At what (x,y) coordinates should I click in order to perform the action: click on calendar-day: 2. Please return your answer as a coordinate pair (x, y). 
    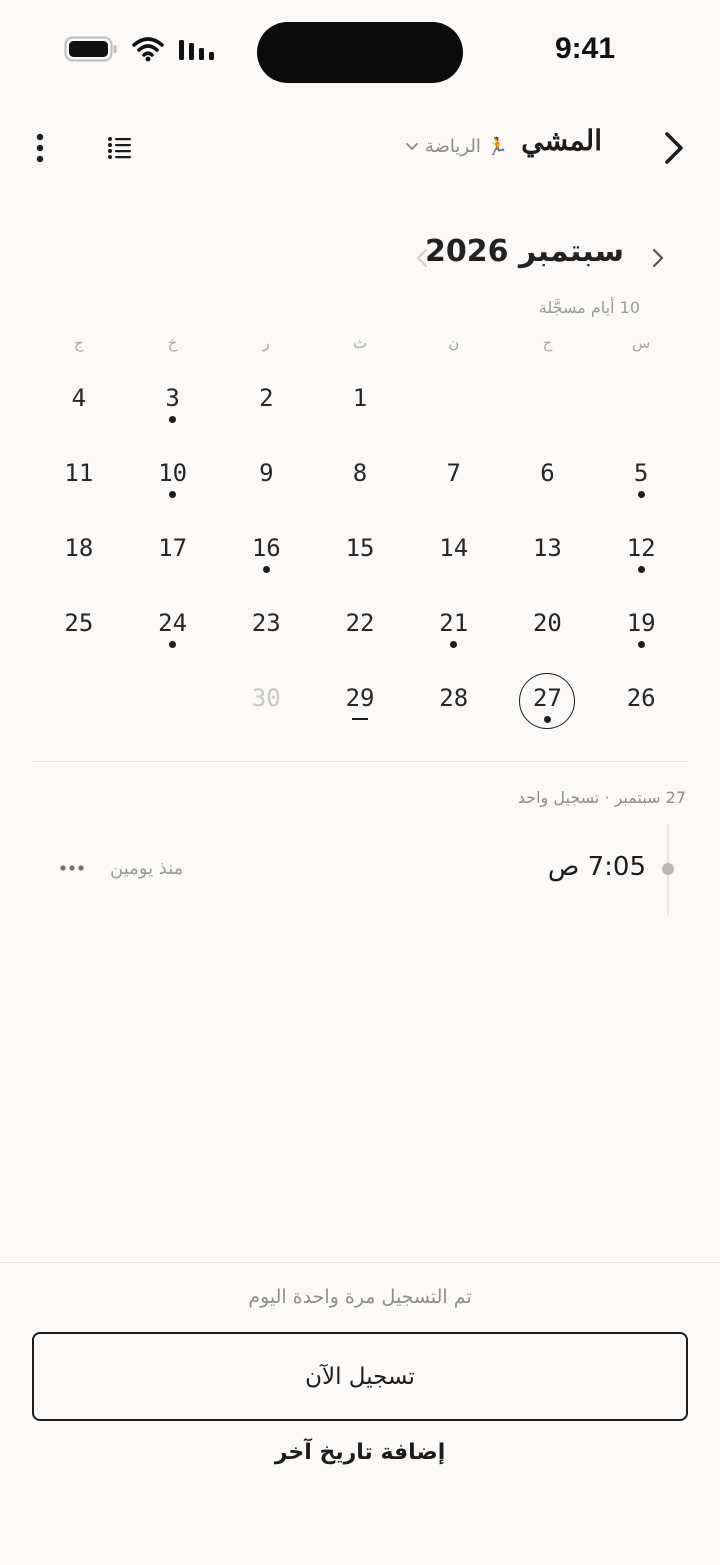
    Looking at the image, I should click on (266, 397).